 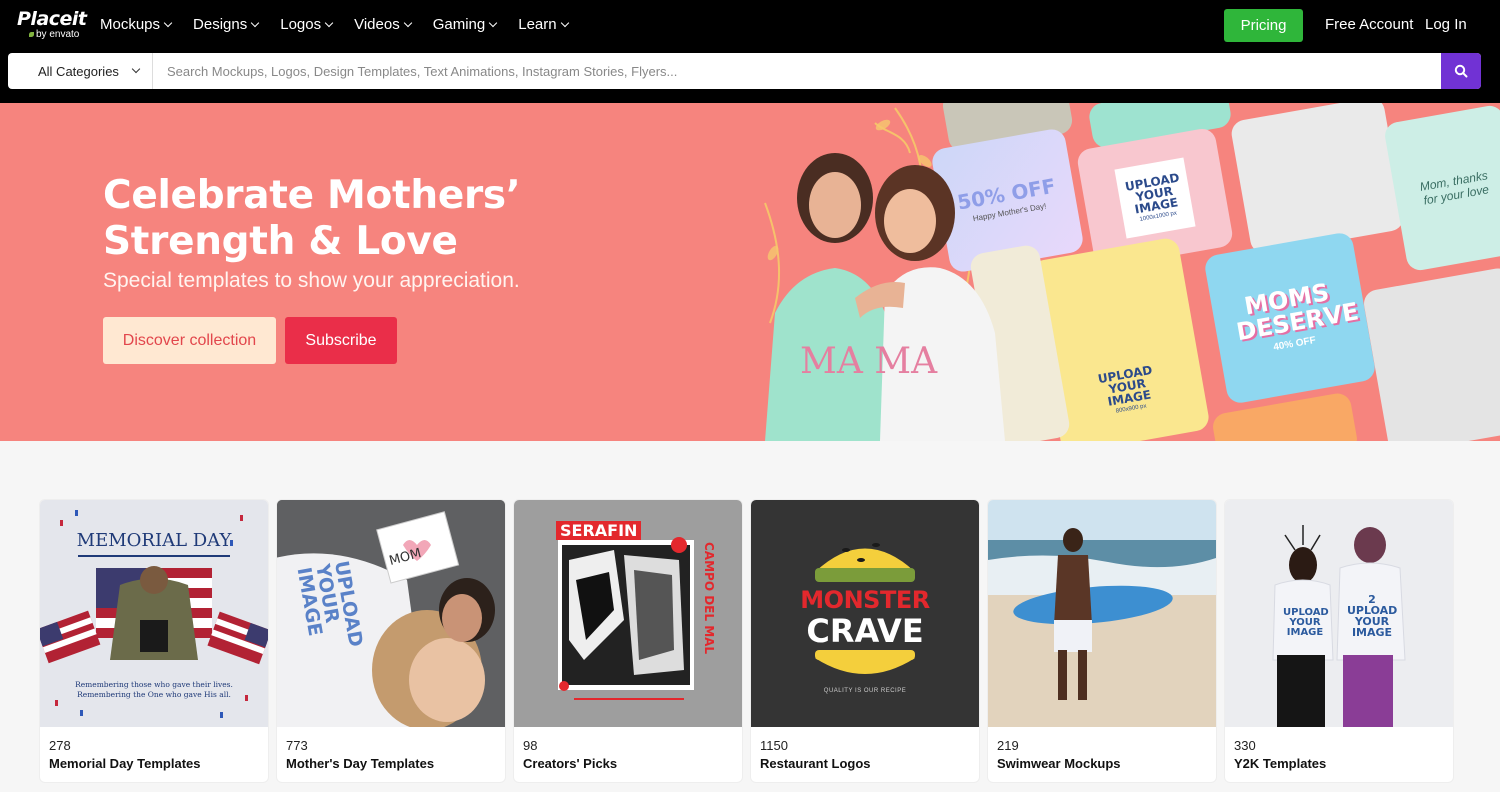 I want to click on nav-item-label: Learn, so click(x=537, y=25).